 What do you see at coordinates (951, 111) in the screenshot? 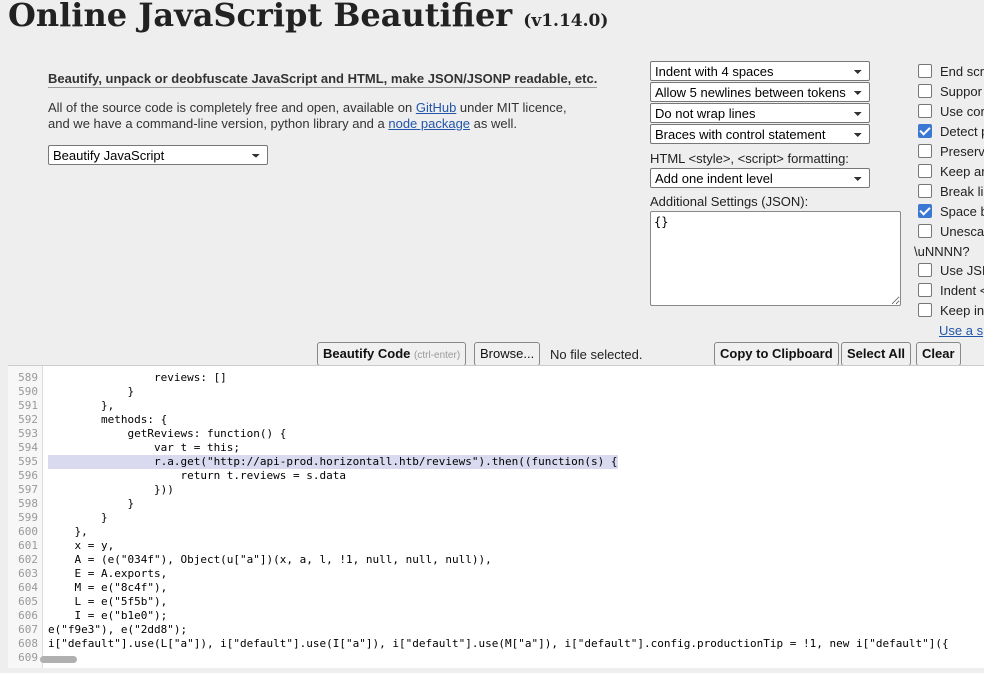
I see `option-checkbox-row: Use cor` at bounding box center [951, 111].